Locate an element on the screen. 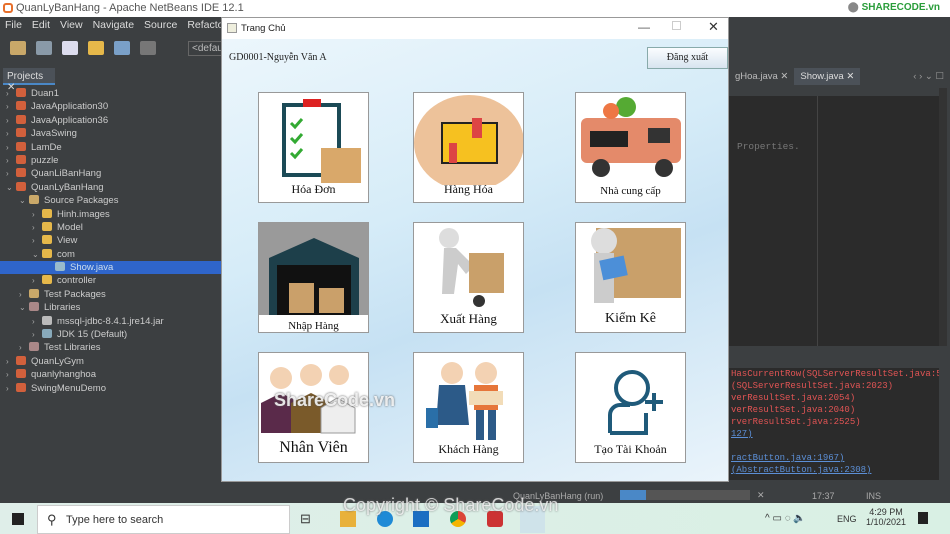  tile-button: Kiểm Kê is located at coordinates (630, 277).